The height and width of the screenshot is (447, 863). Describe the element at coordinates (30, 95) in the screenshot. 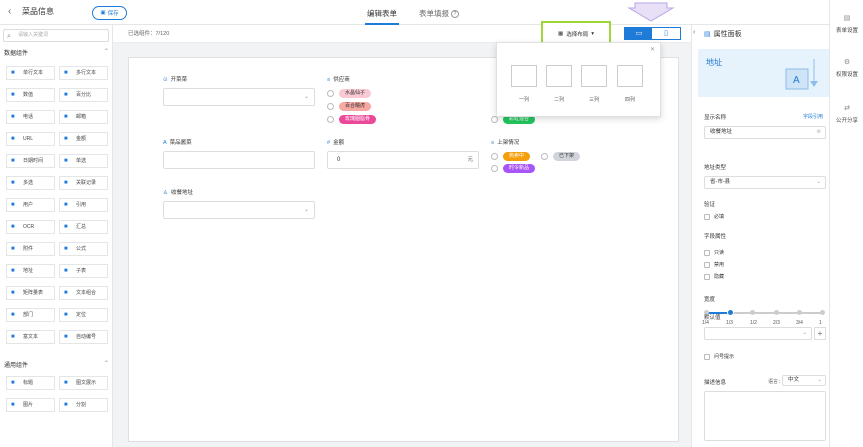

I see `component-number: ■ 数值` at that location.